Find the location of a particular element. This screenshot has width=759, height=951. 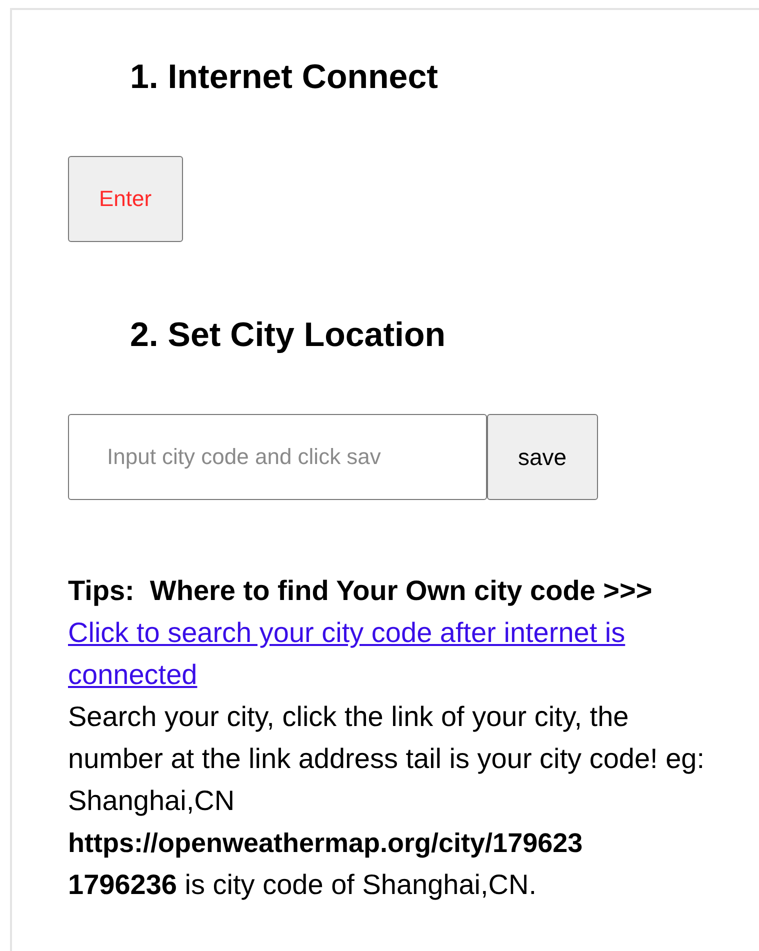

search-link: Click to search your city code after internet is connected is located at coordinates (348, 654).